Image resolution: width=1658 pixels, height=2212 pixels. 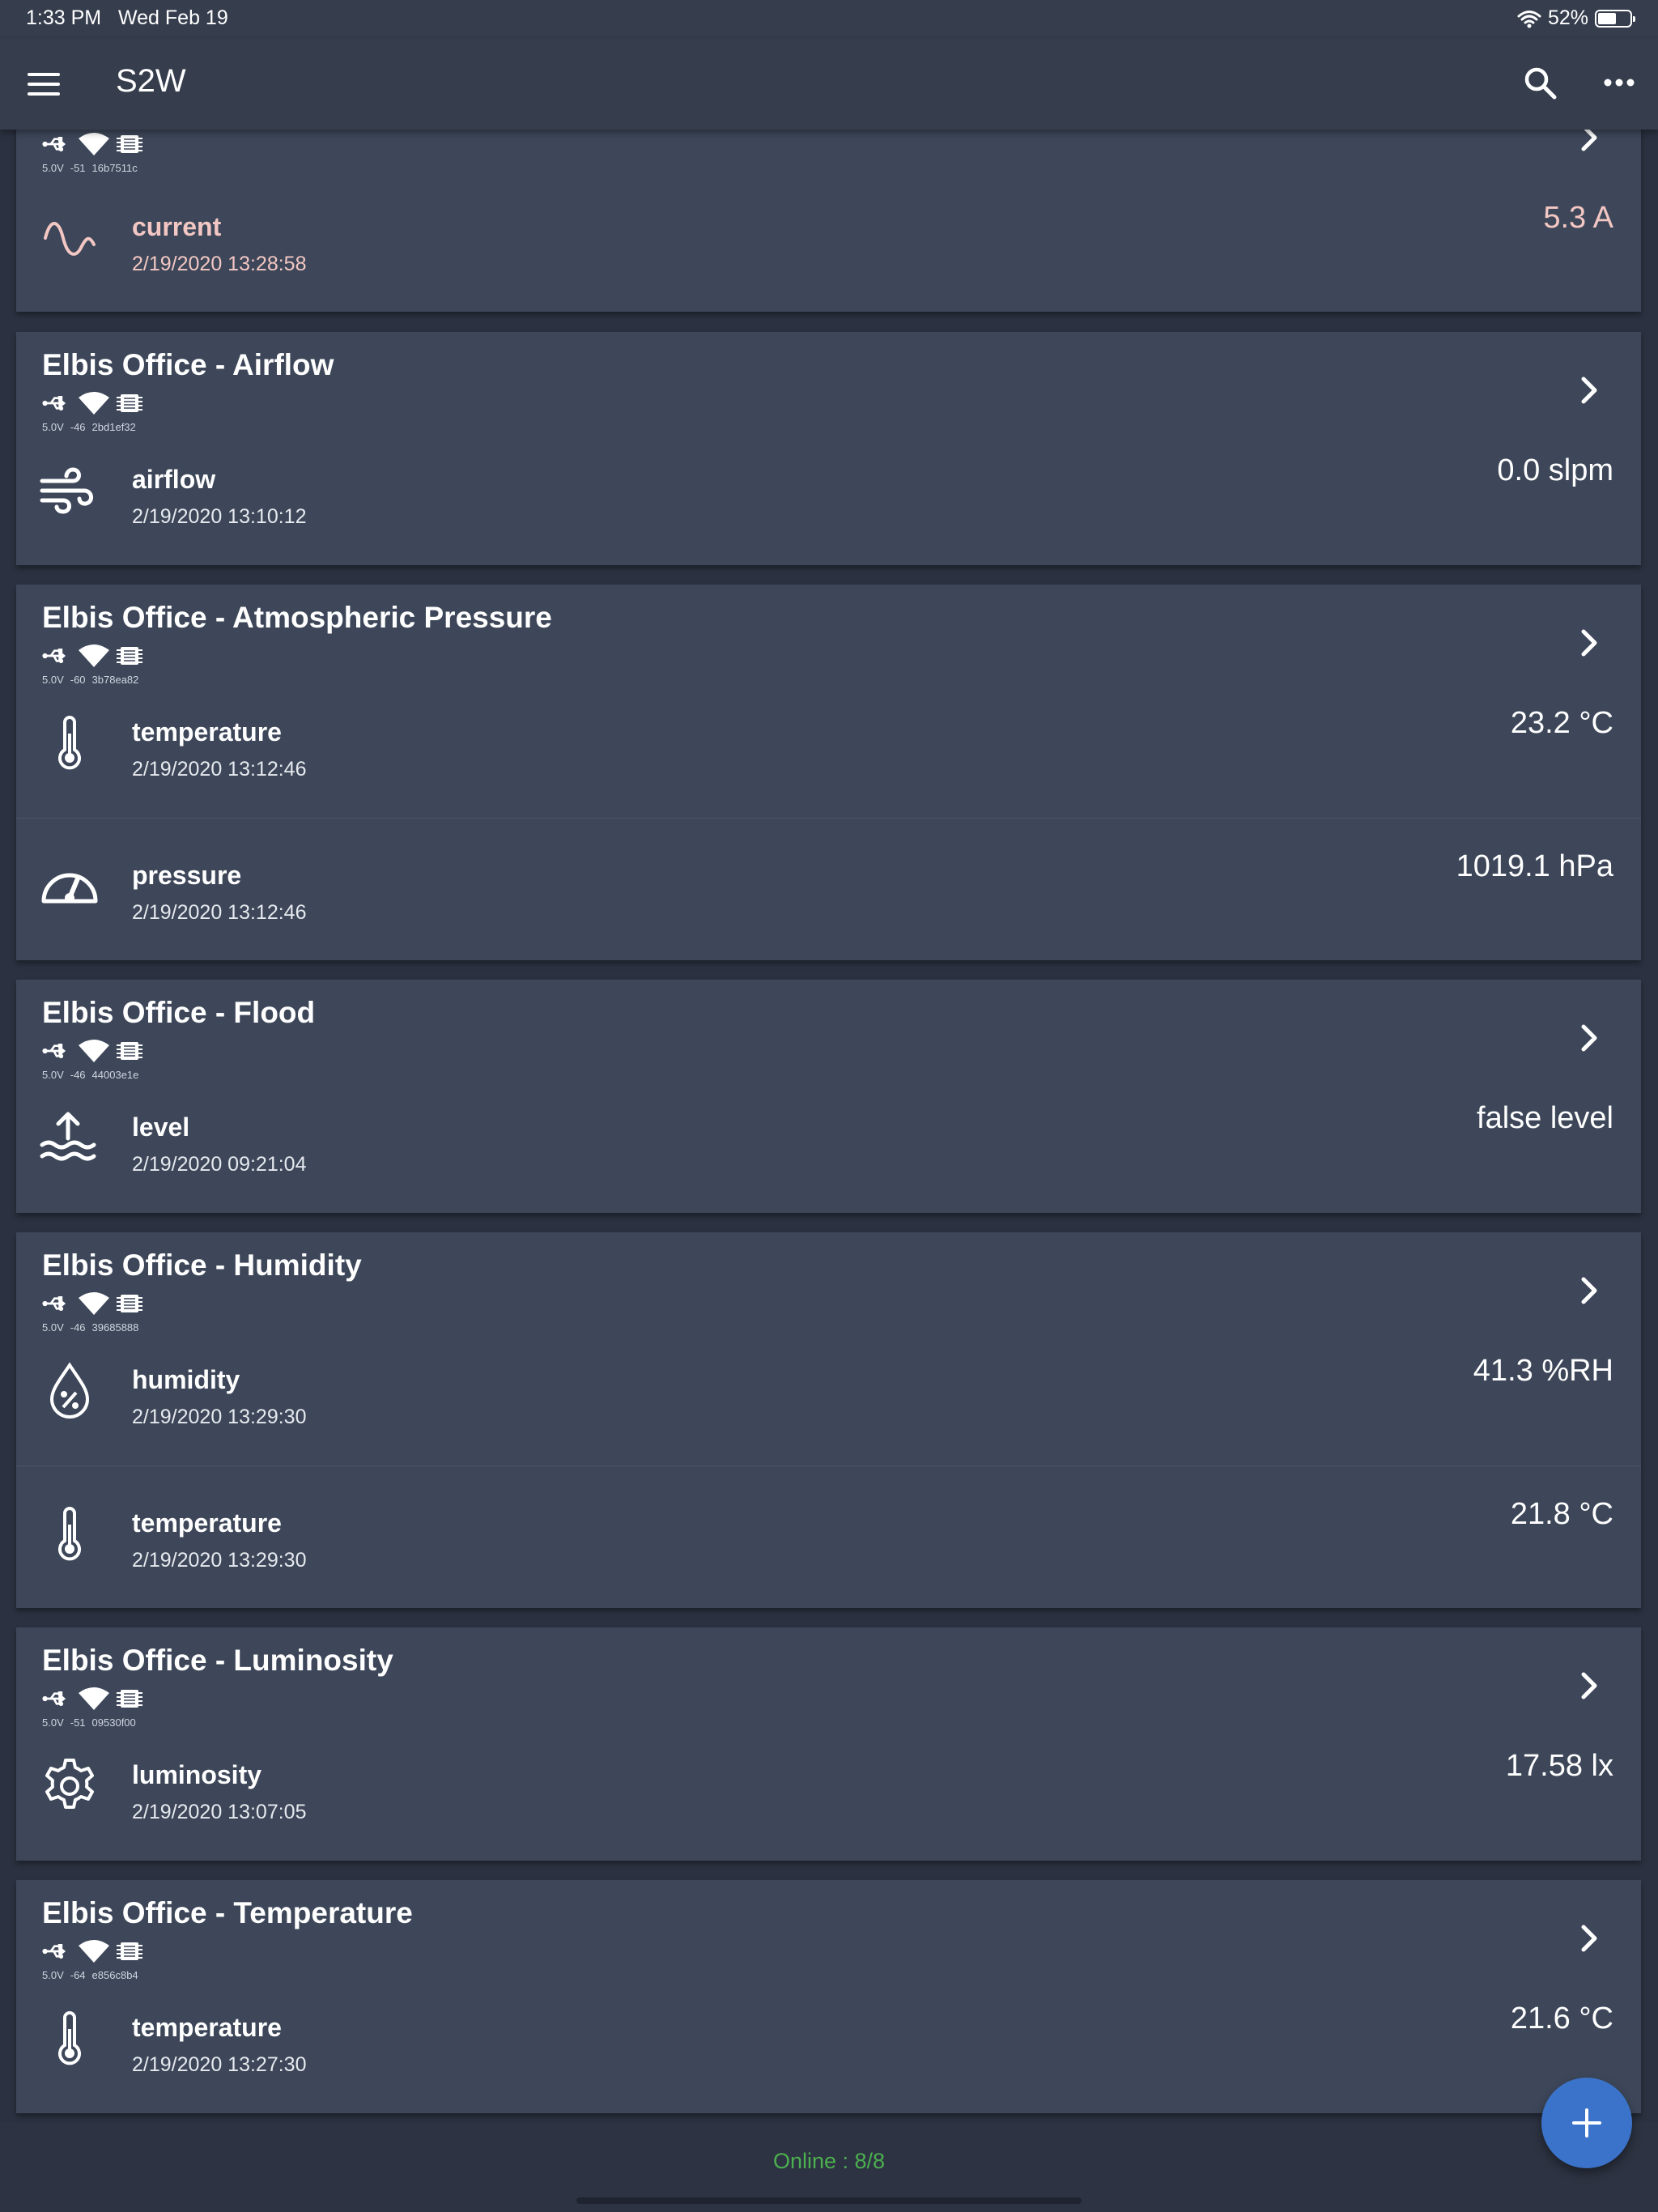 What do you see at coordinates (188, 364) in the screenshot?
I see `device-name: Elbis Office - Airflow` at bounding box center [188, 364].